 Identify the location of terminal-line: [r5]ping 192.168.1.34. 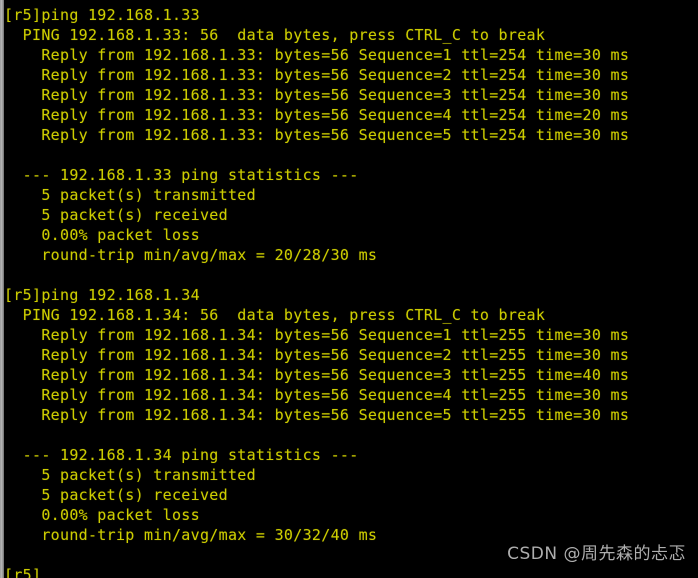
(102, 295).